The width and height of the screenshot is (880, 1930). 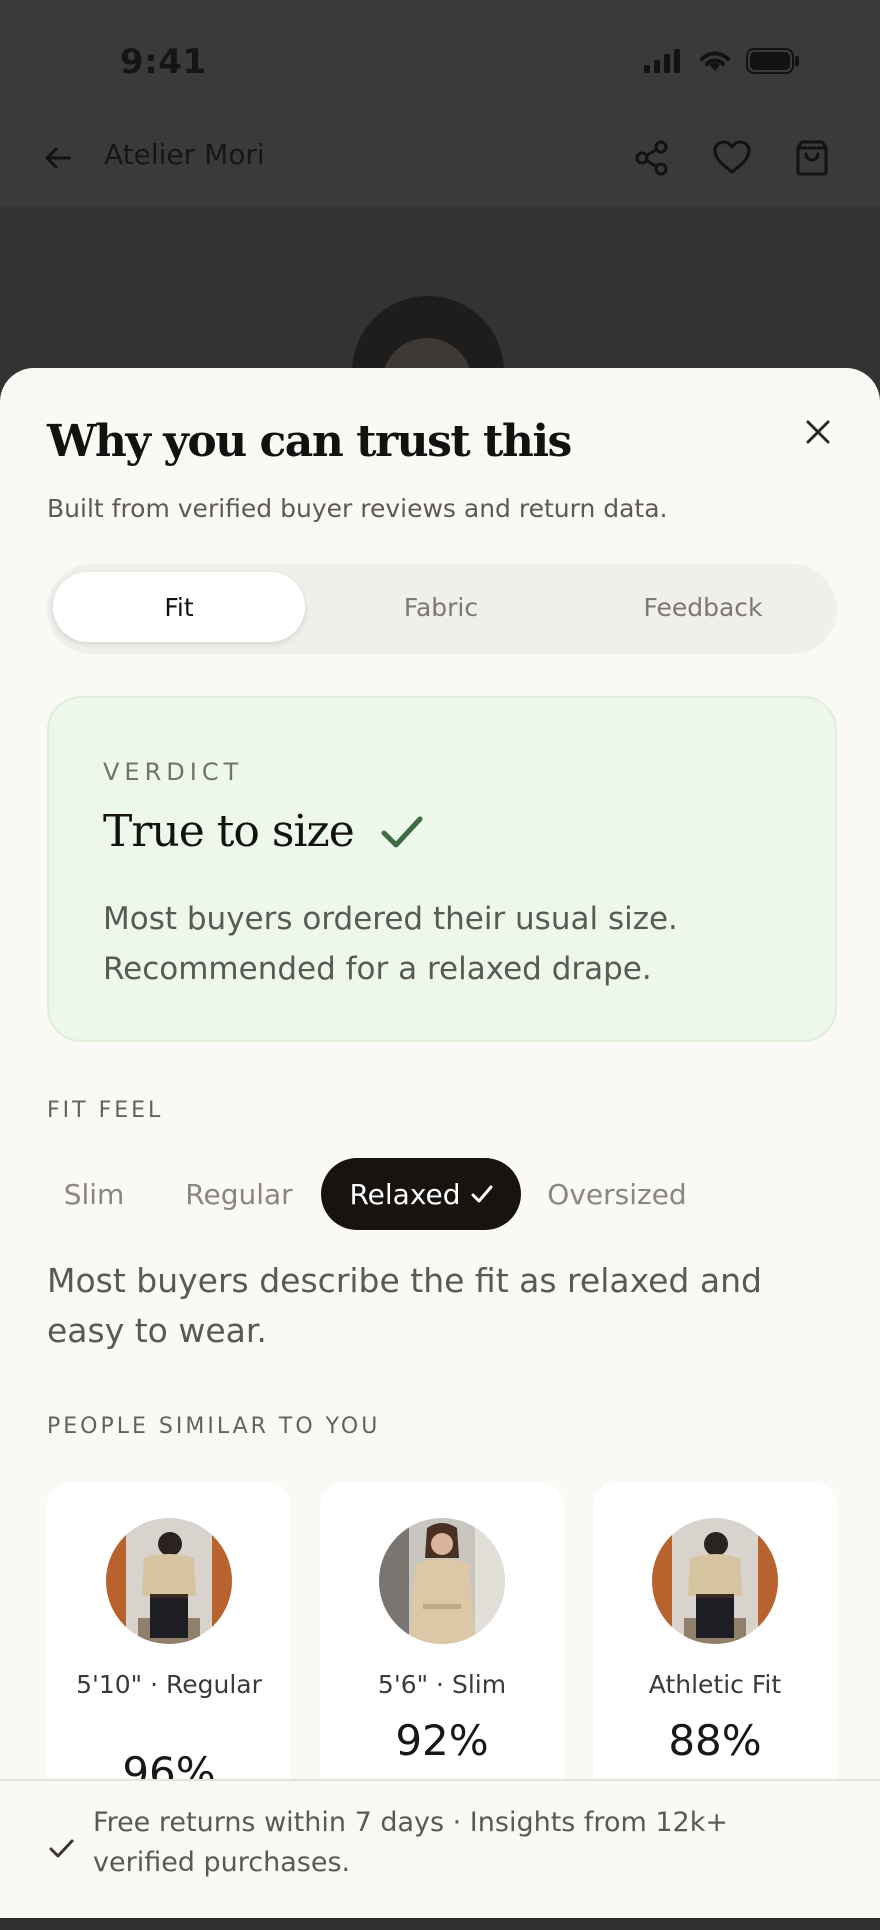 What do you see at coordinates (105, 1110) in the screenshot?
I see `fit-feel-label: FIT FEEL` at bounding box center [105, 1110].